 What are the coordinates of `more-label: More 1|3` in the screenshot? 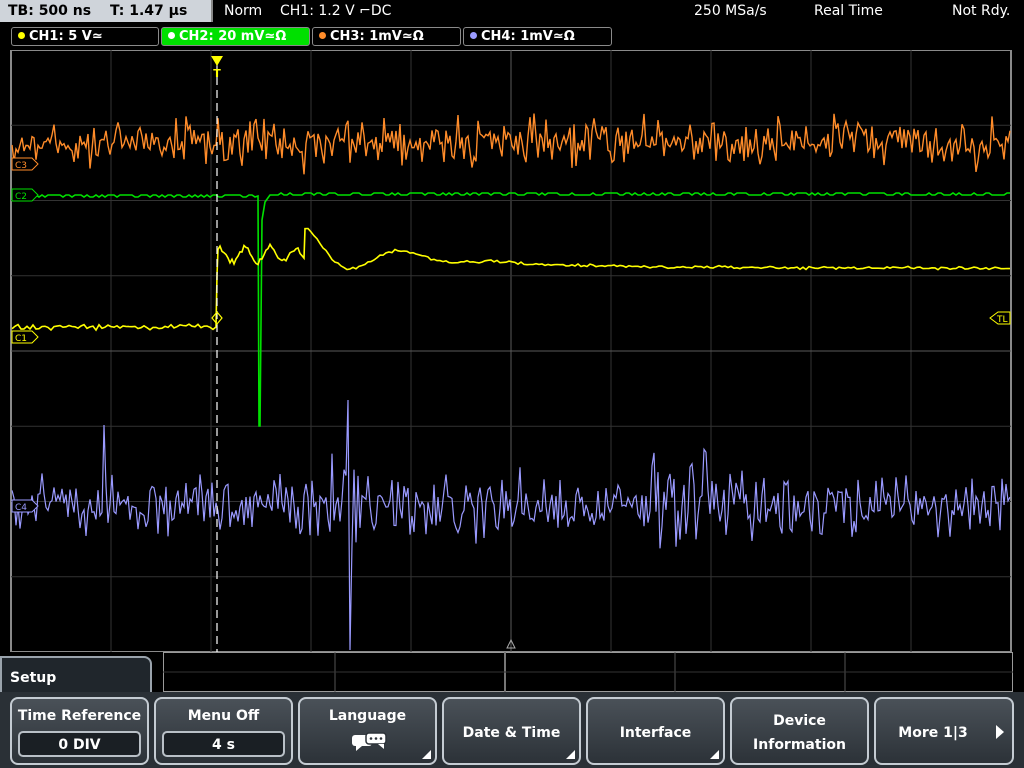 It's located at (933, 733).